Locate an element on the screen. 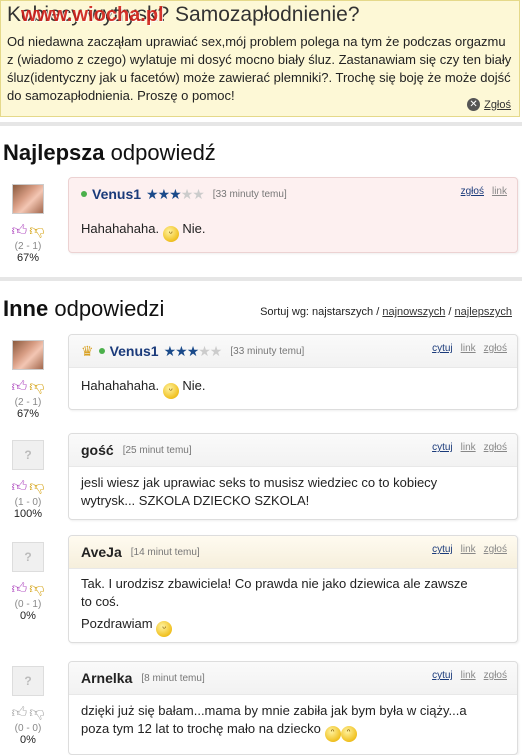  vote-box: 👍︎ 👎︎ (0 - 0) 0% is located at coordinates (28, 725).